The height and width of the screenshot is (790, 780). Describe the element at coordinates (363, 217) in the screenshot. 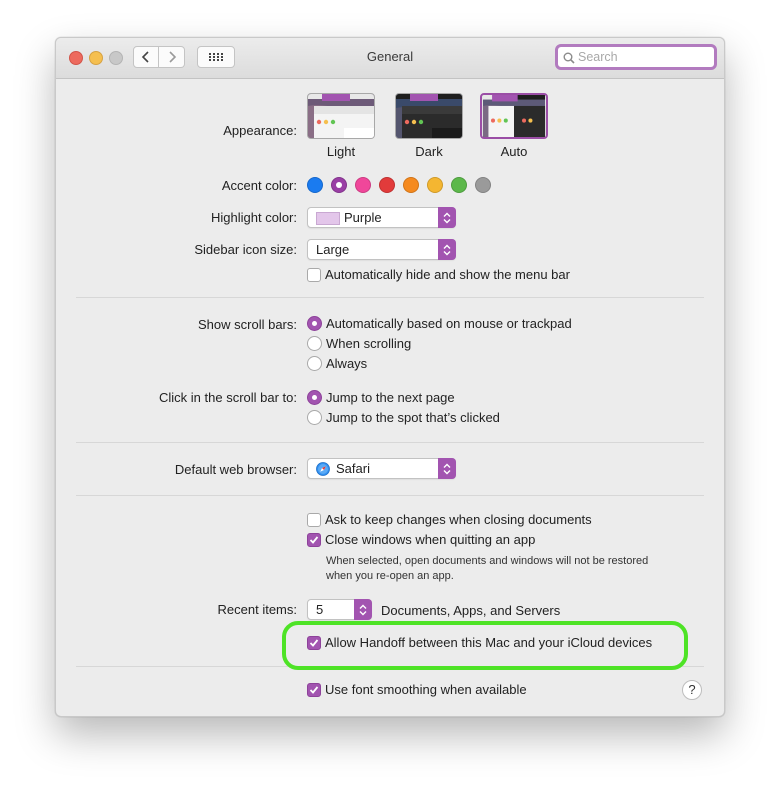

I see `highlight-color-value: Purple` at that location.